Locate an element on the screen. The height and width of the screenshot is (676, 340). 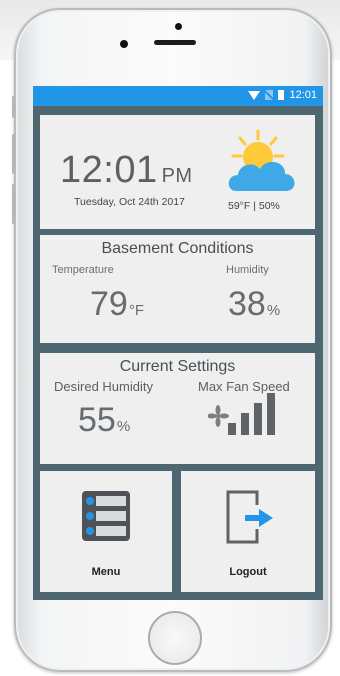
wifi-icon is located at coordinates (254, 95).